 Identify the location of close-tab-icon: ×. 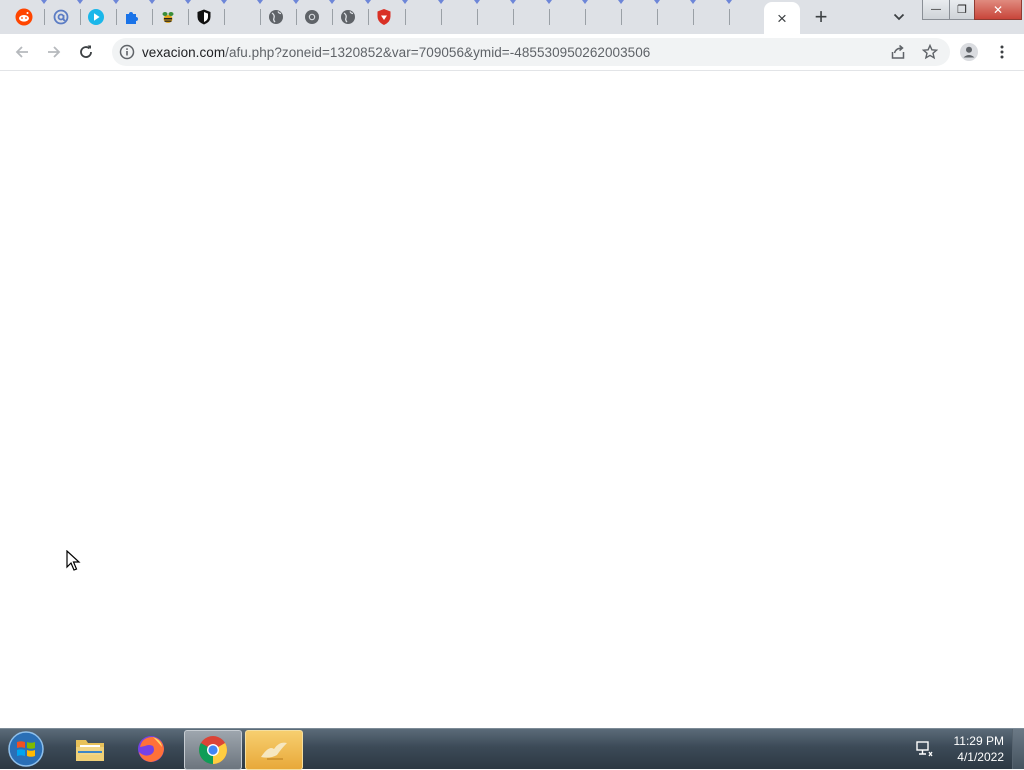
(782, 18).